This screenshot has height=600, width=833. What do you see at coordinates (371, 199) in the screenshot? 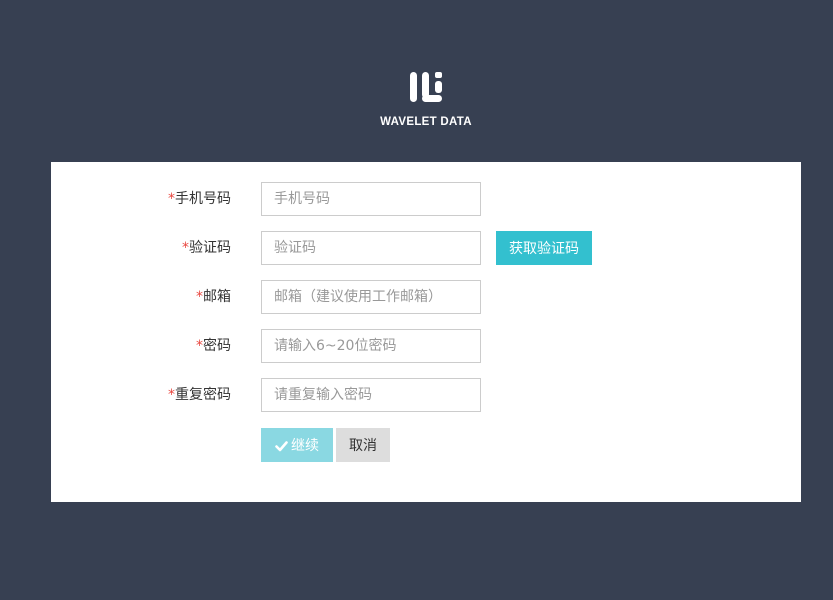
I see `phone-input` at bounding box center [371, 199].